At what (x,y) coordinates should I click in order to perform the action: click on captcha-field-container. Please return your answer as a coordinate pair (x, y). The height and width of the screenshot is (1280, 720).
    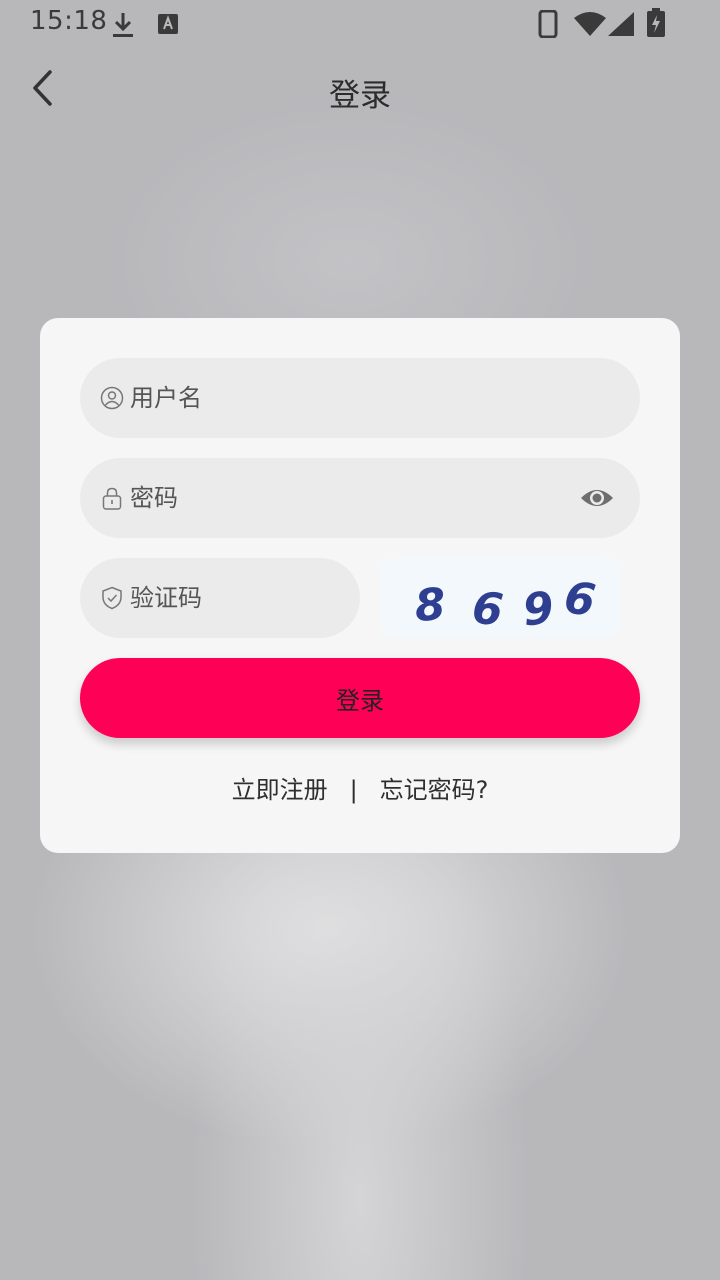
    Looking at the image, I should click on (220, 598).